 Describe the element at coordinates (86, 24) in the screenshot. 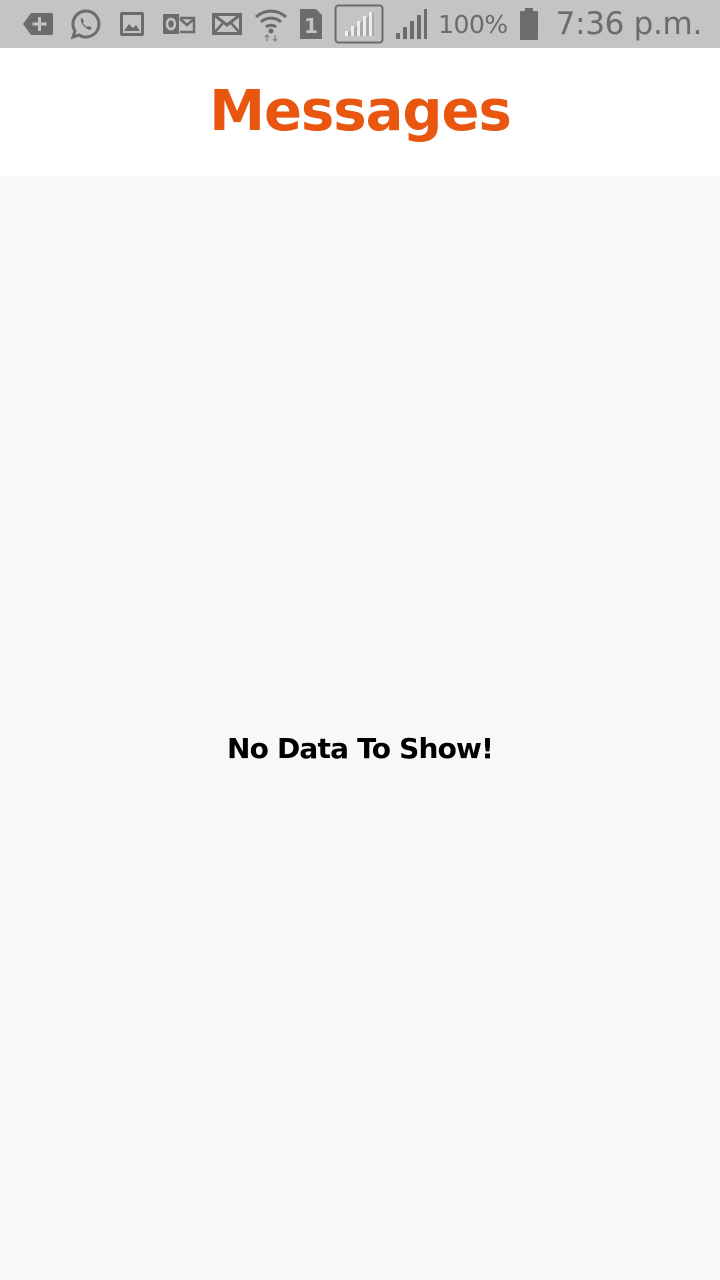

I see `whatsapp-icon` at that location.